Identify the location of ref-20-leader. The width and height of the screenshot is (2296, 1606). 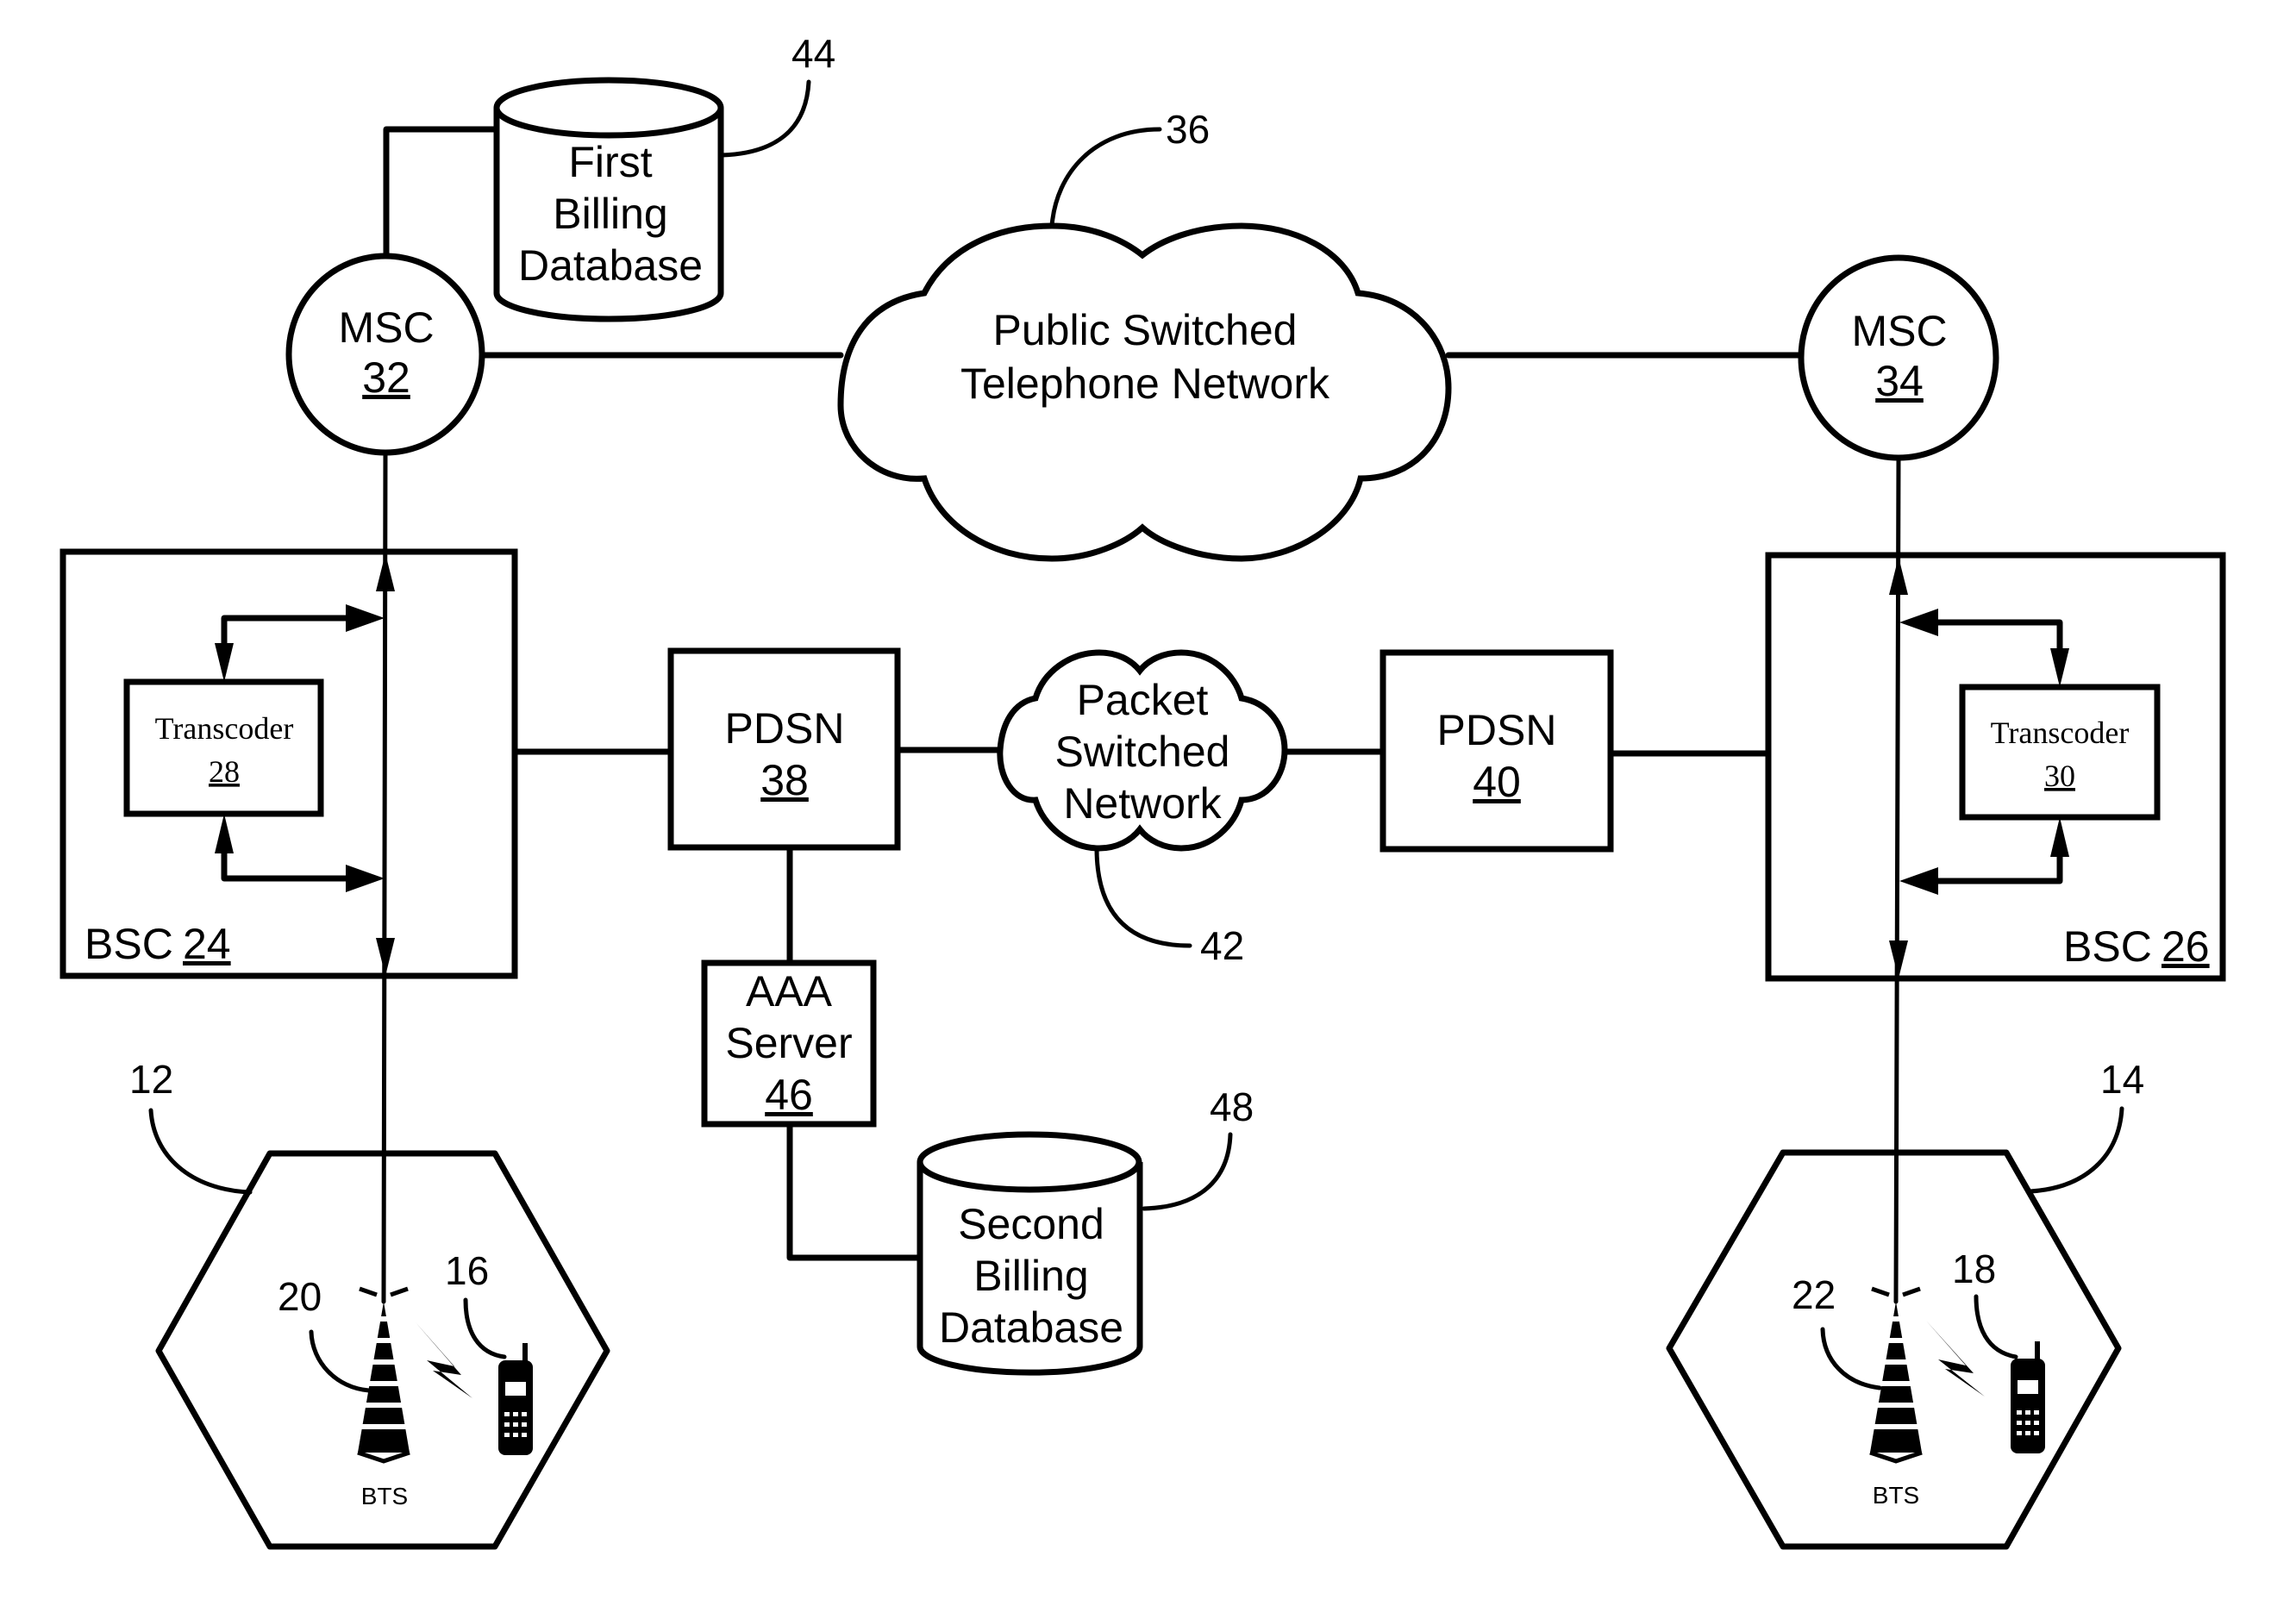
(340, 1361).